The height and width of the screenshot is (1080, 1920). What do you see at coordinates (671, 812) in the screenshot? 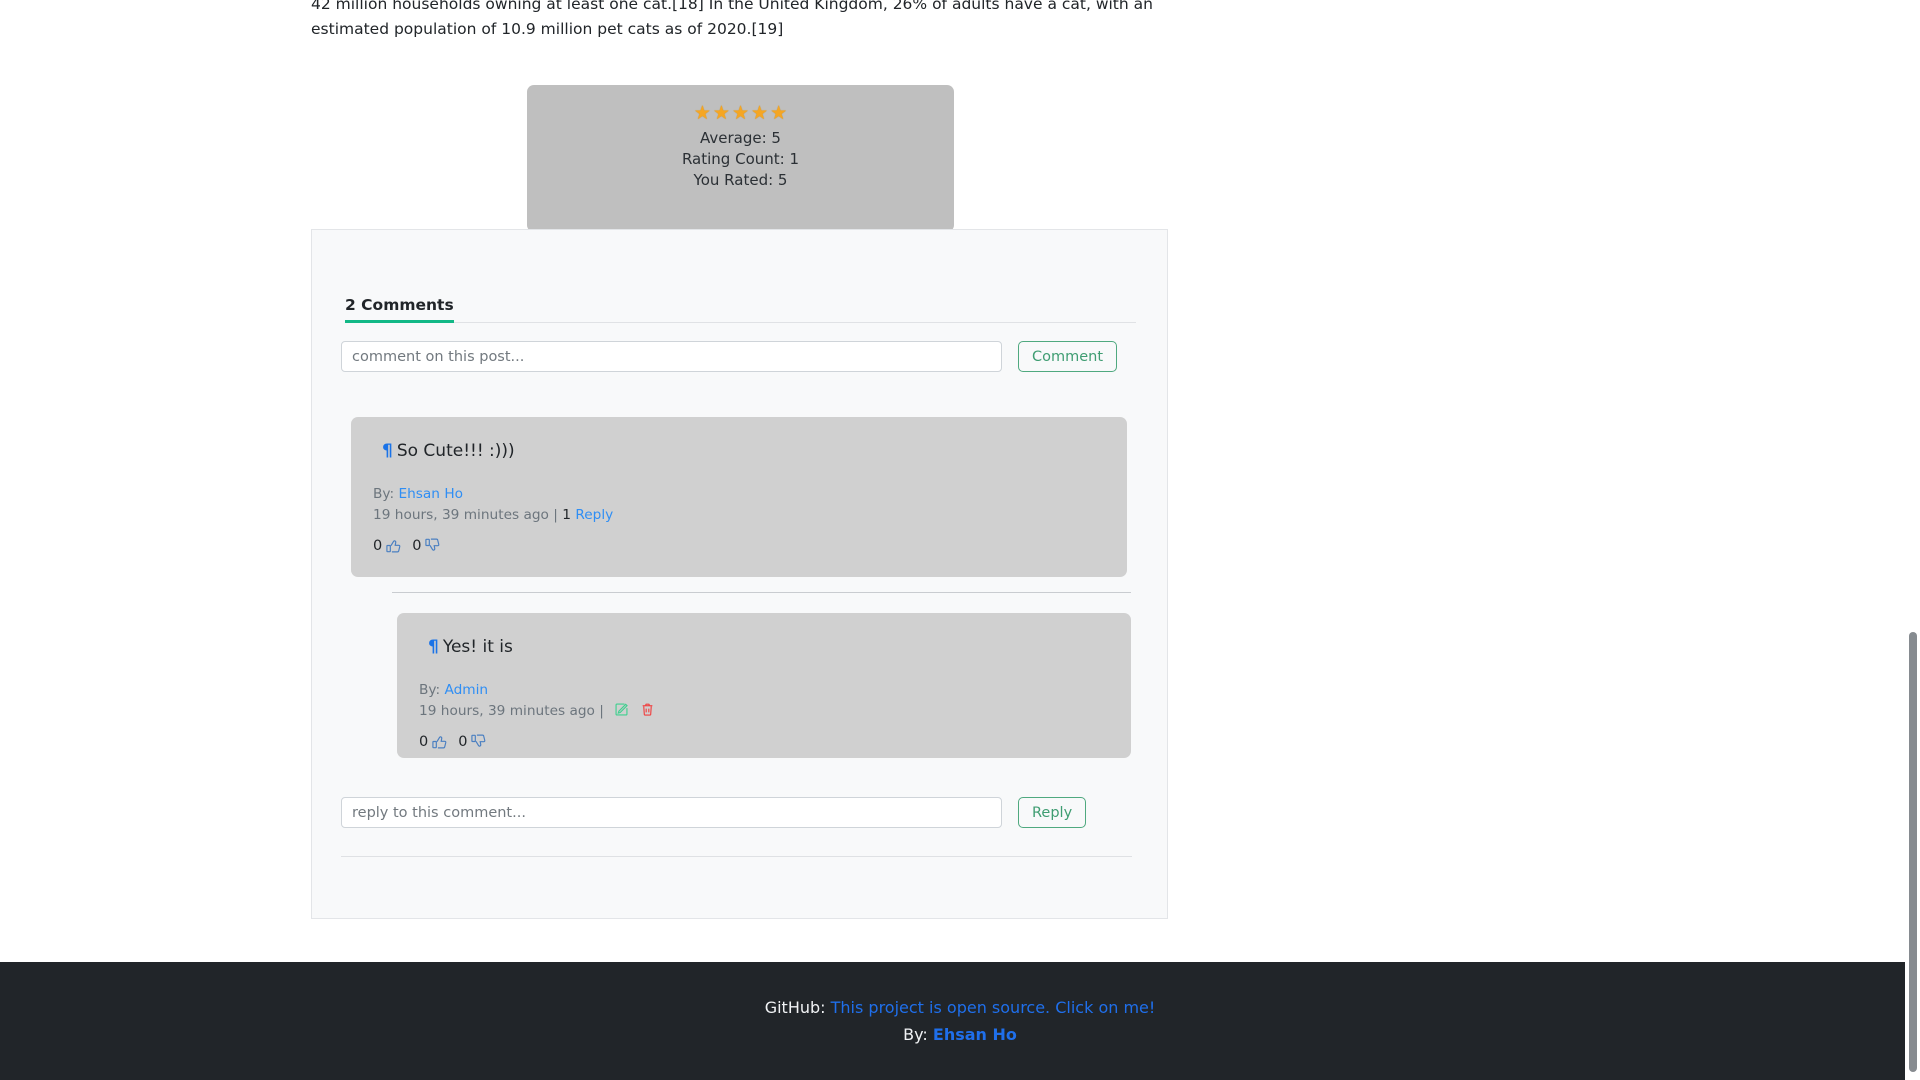
I see `reply-input` at bounding box center [671, 812].